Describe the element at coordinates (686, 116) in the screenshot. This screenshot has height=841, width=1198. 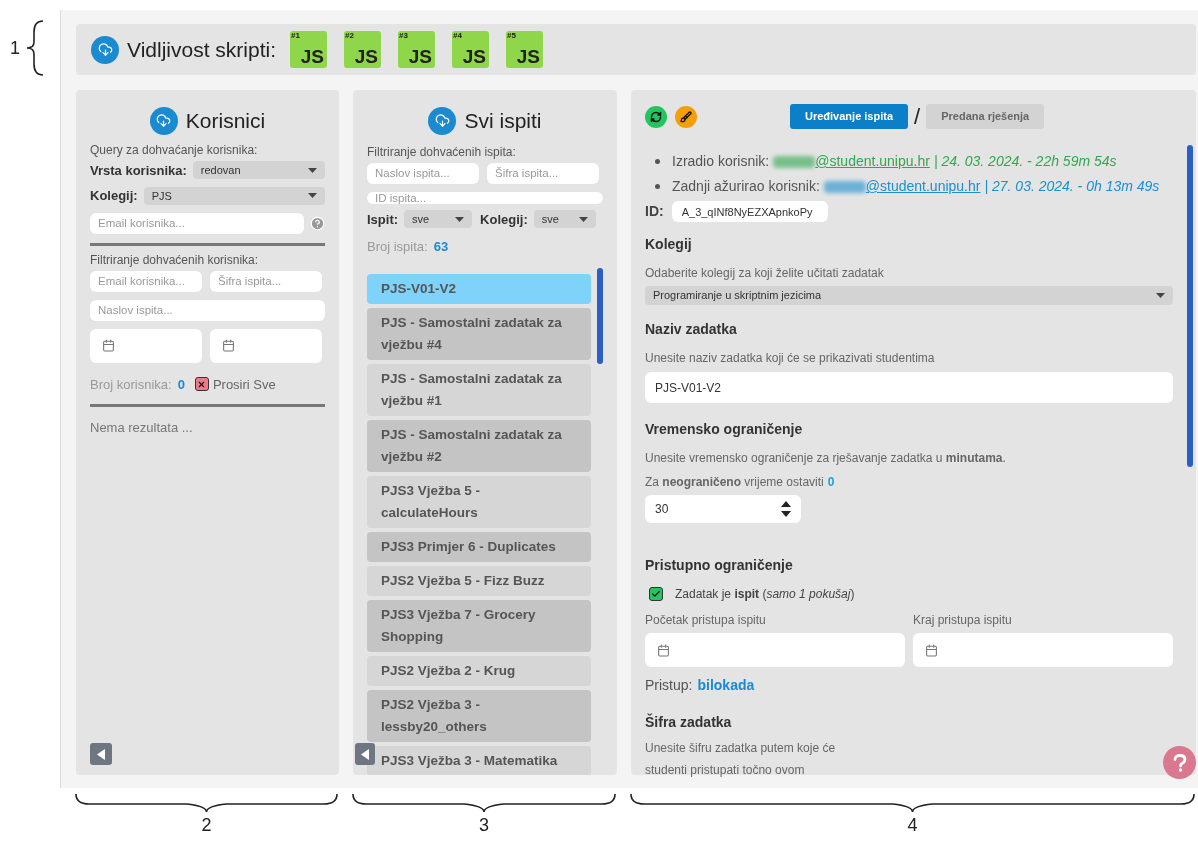
I see `brush-icon` at that location.